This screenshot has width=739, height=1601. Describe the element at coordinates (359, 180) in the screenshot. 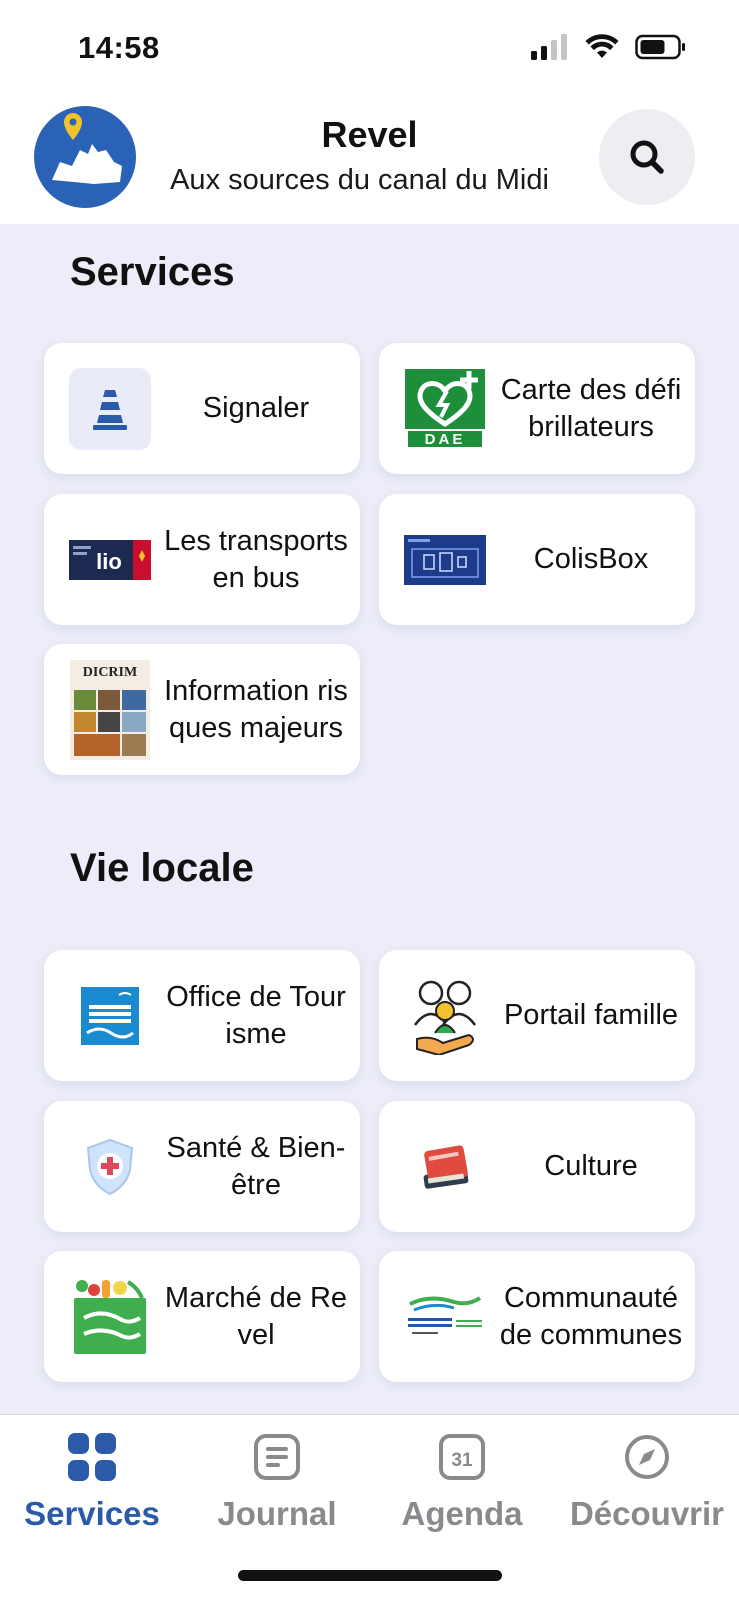

I see `page-subtitle: Aux sources du canal du Midi` at that location.